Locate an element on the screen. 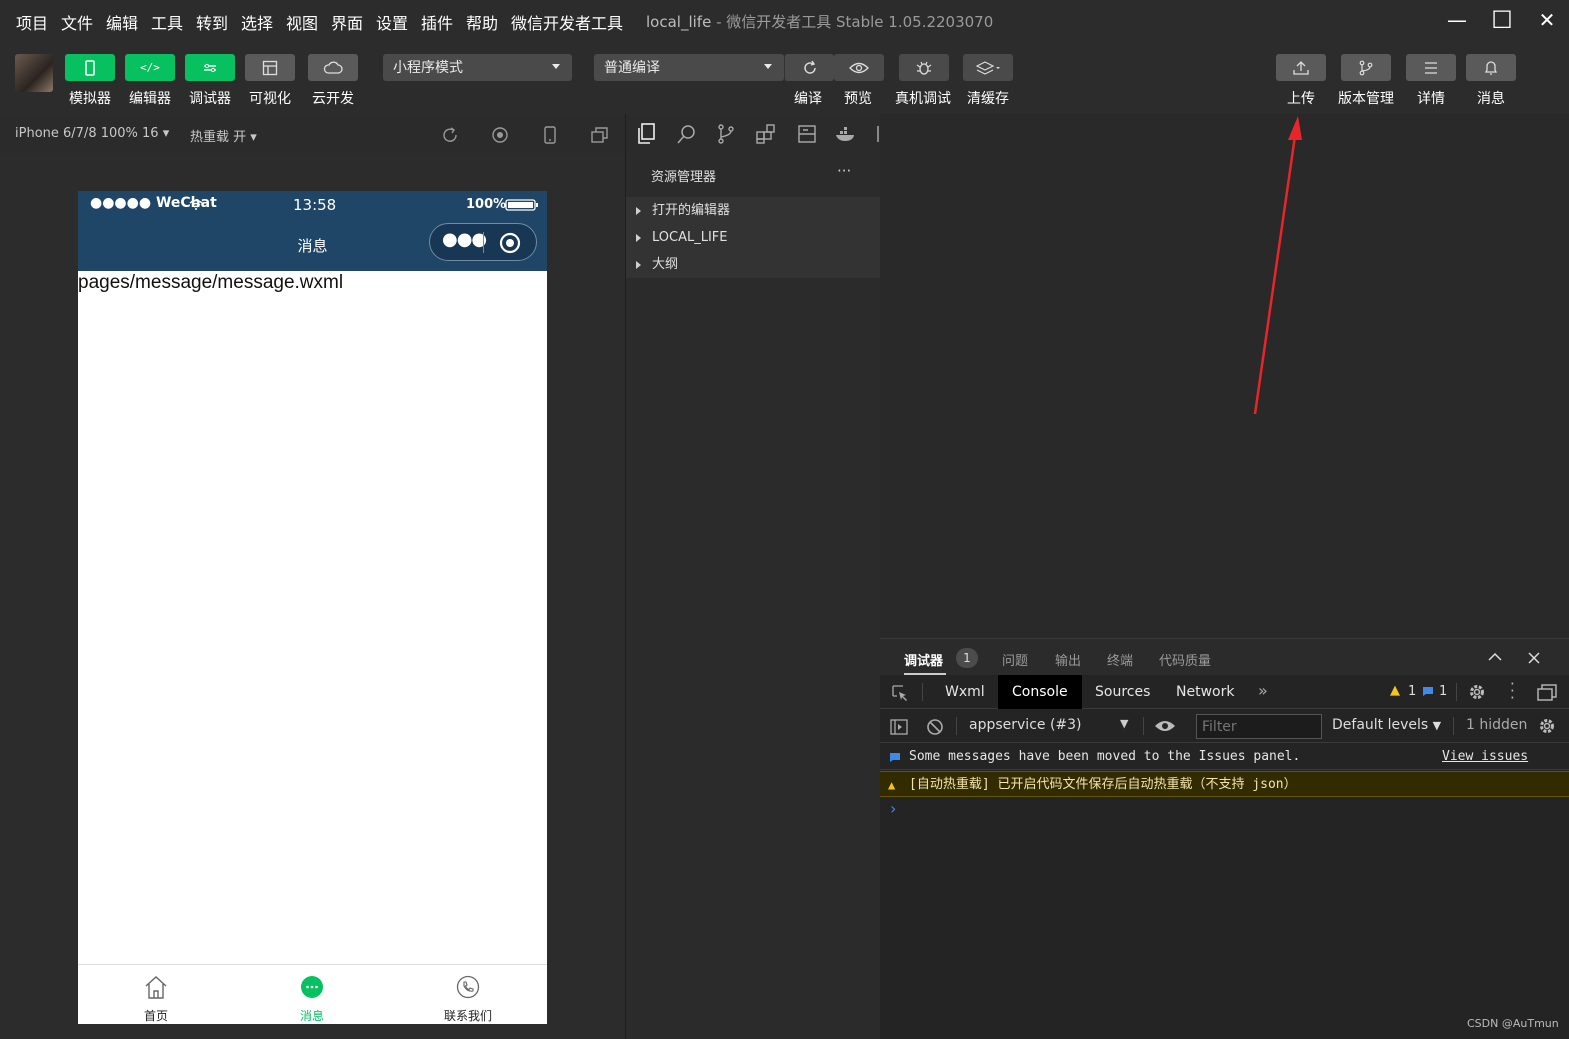 Image resolution: width=1569 pixels, height=1039 pixels. tree-outline: 大纲 is located at coordinates (753, 264).